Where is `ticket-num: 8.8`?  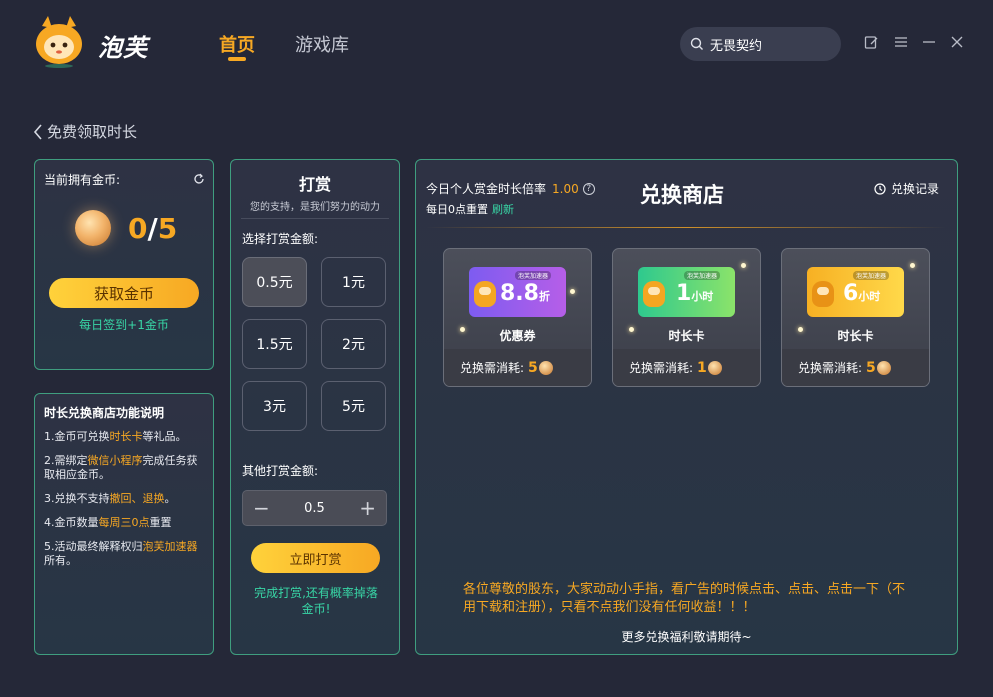 ticket-num: 8.8 is located at coordinates (519, 293).